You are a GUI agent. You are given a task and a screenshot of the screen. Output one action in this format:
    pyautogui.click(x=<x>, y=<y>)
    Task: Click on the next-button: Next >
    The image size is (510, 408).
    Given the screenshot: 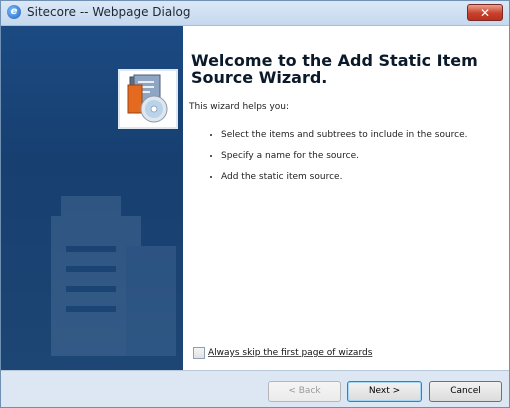 What is the action you would take?
    pyautogui.click(x=384, y=391)
    